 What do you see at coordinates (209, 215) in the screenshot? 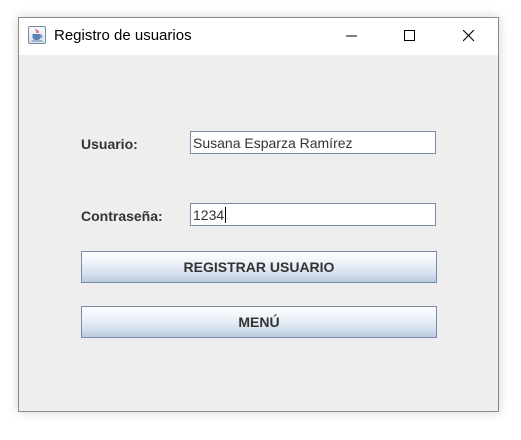
I see `password-field-value: 1234` at bounding box center [209, 215].